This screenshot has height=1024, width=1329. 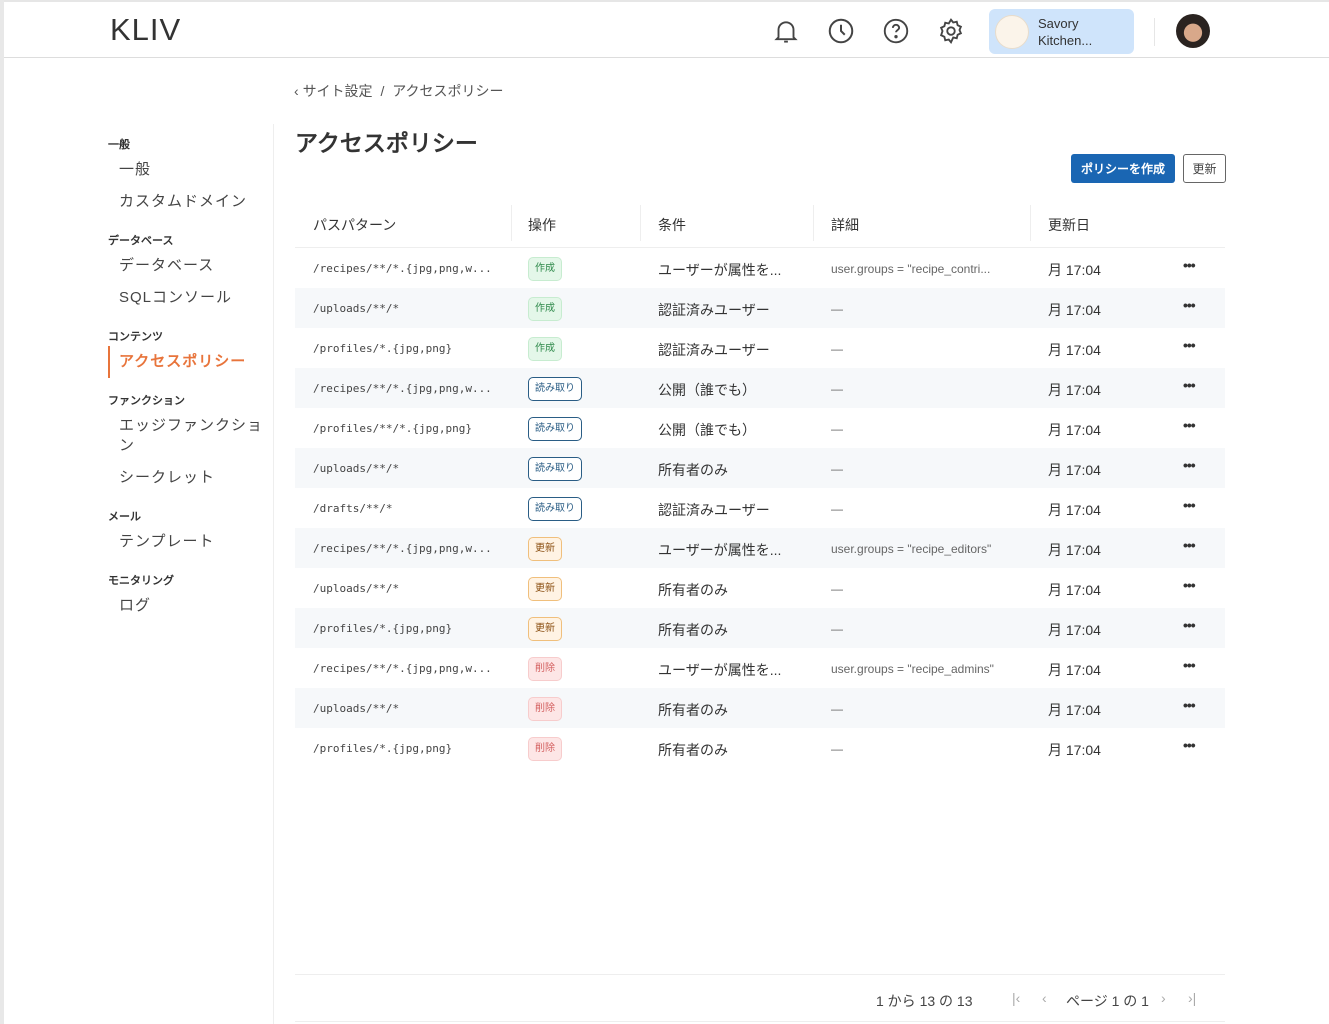 What do you see at coordinates (924, 1001) in the screenshot?
I see `result-count: 1 から 13 の 13` at bounding box center [924, 1001].